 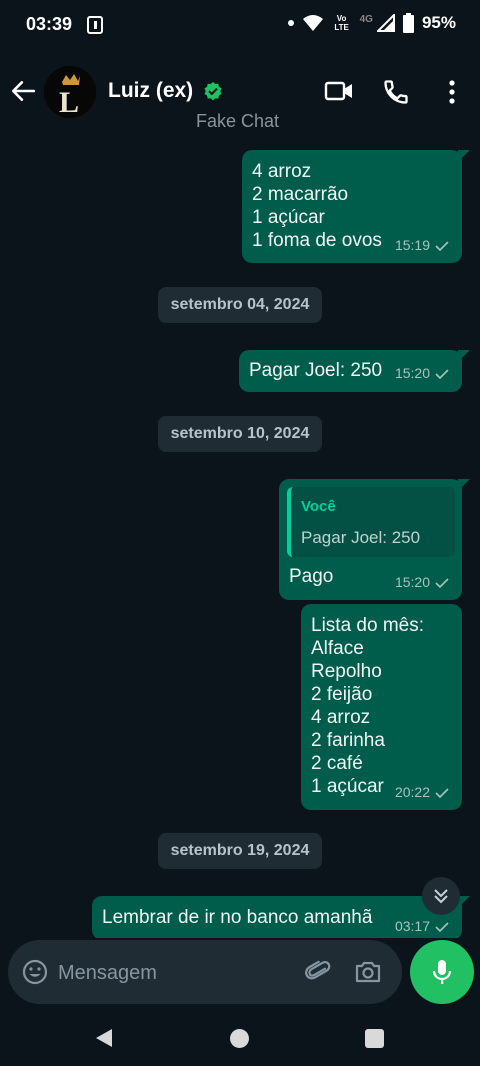 What do you see at coordinates (412, 245) in the screenshot?
I see `message-time: 15:19` at bounding box center [412, 245].